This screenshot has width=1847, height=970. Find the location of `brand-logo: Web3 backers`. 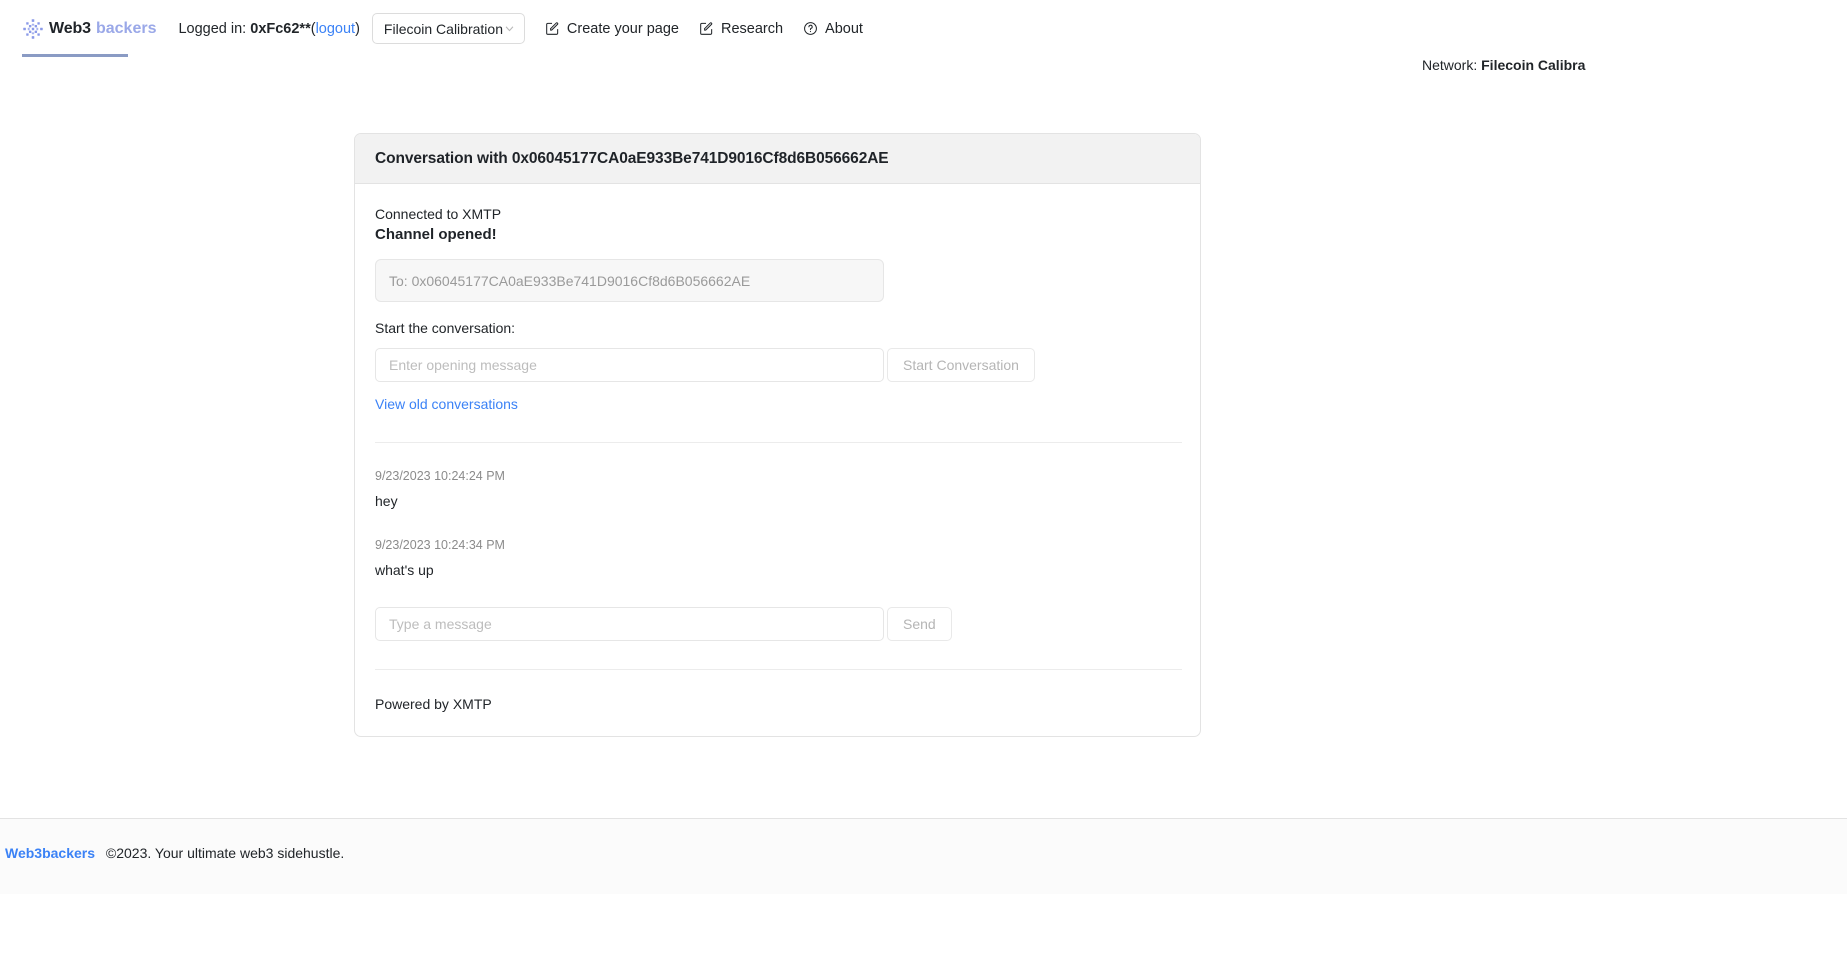

brand-logo: Web3 backers is located at coordinates (89, 29).